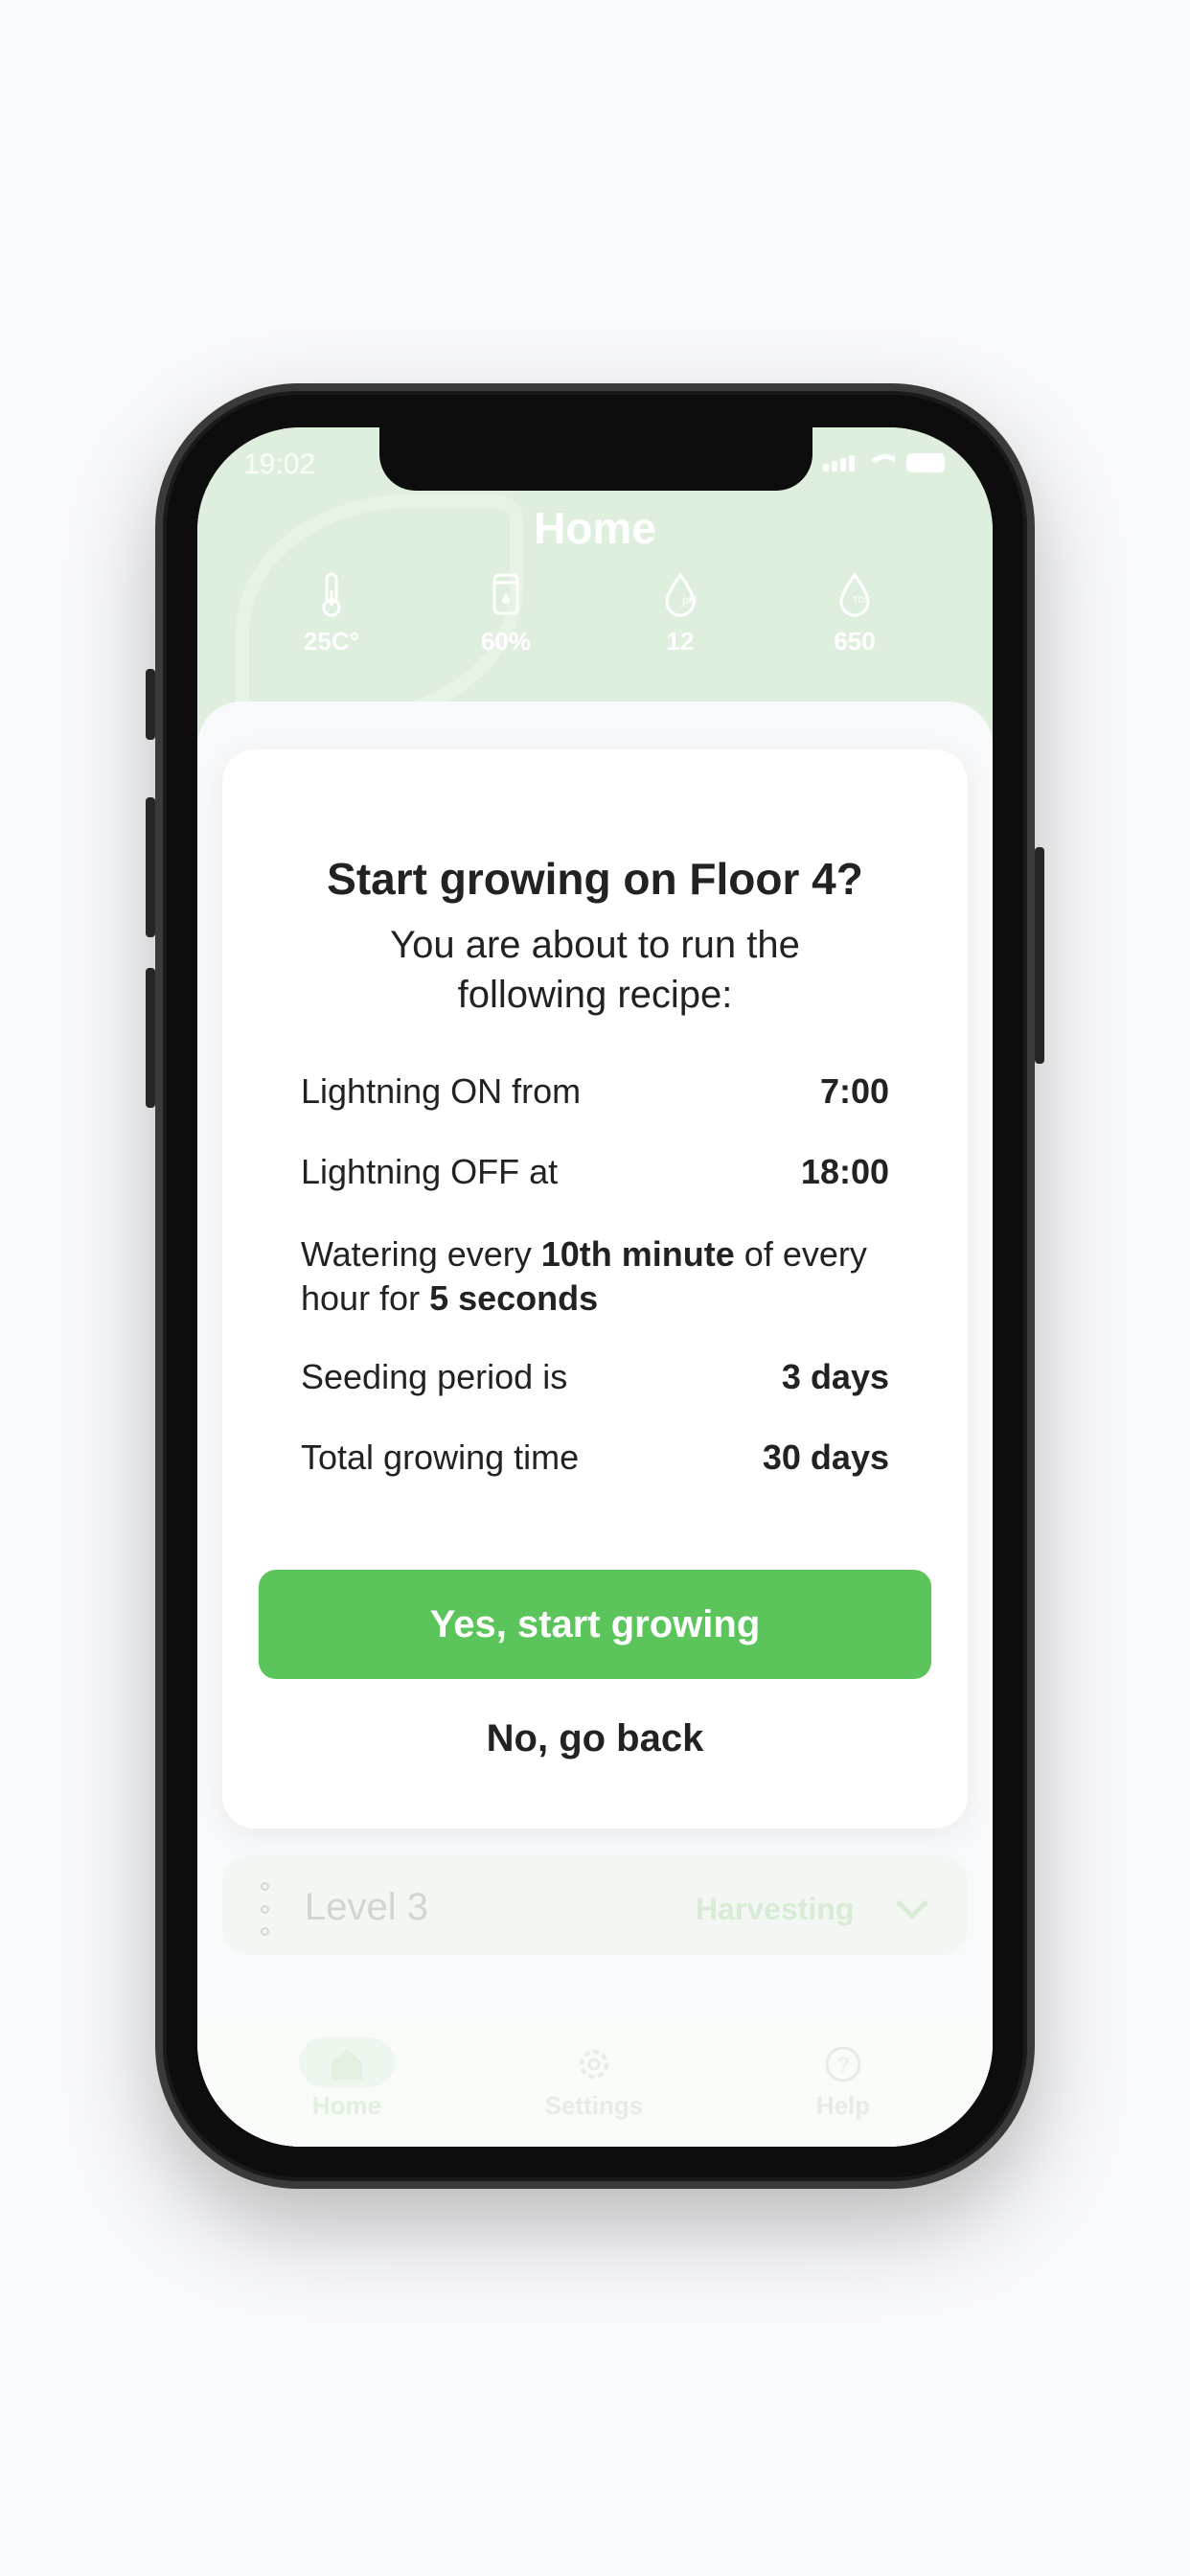 Image resolution: width=1190 pixels, height=2576 pixels. Describe the element at coordinates (506, 594) in the screenshot. I see `water-tank-icon` at that location.